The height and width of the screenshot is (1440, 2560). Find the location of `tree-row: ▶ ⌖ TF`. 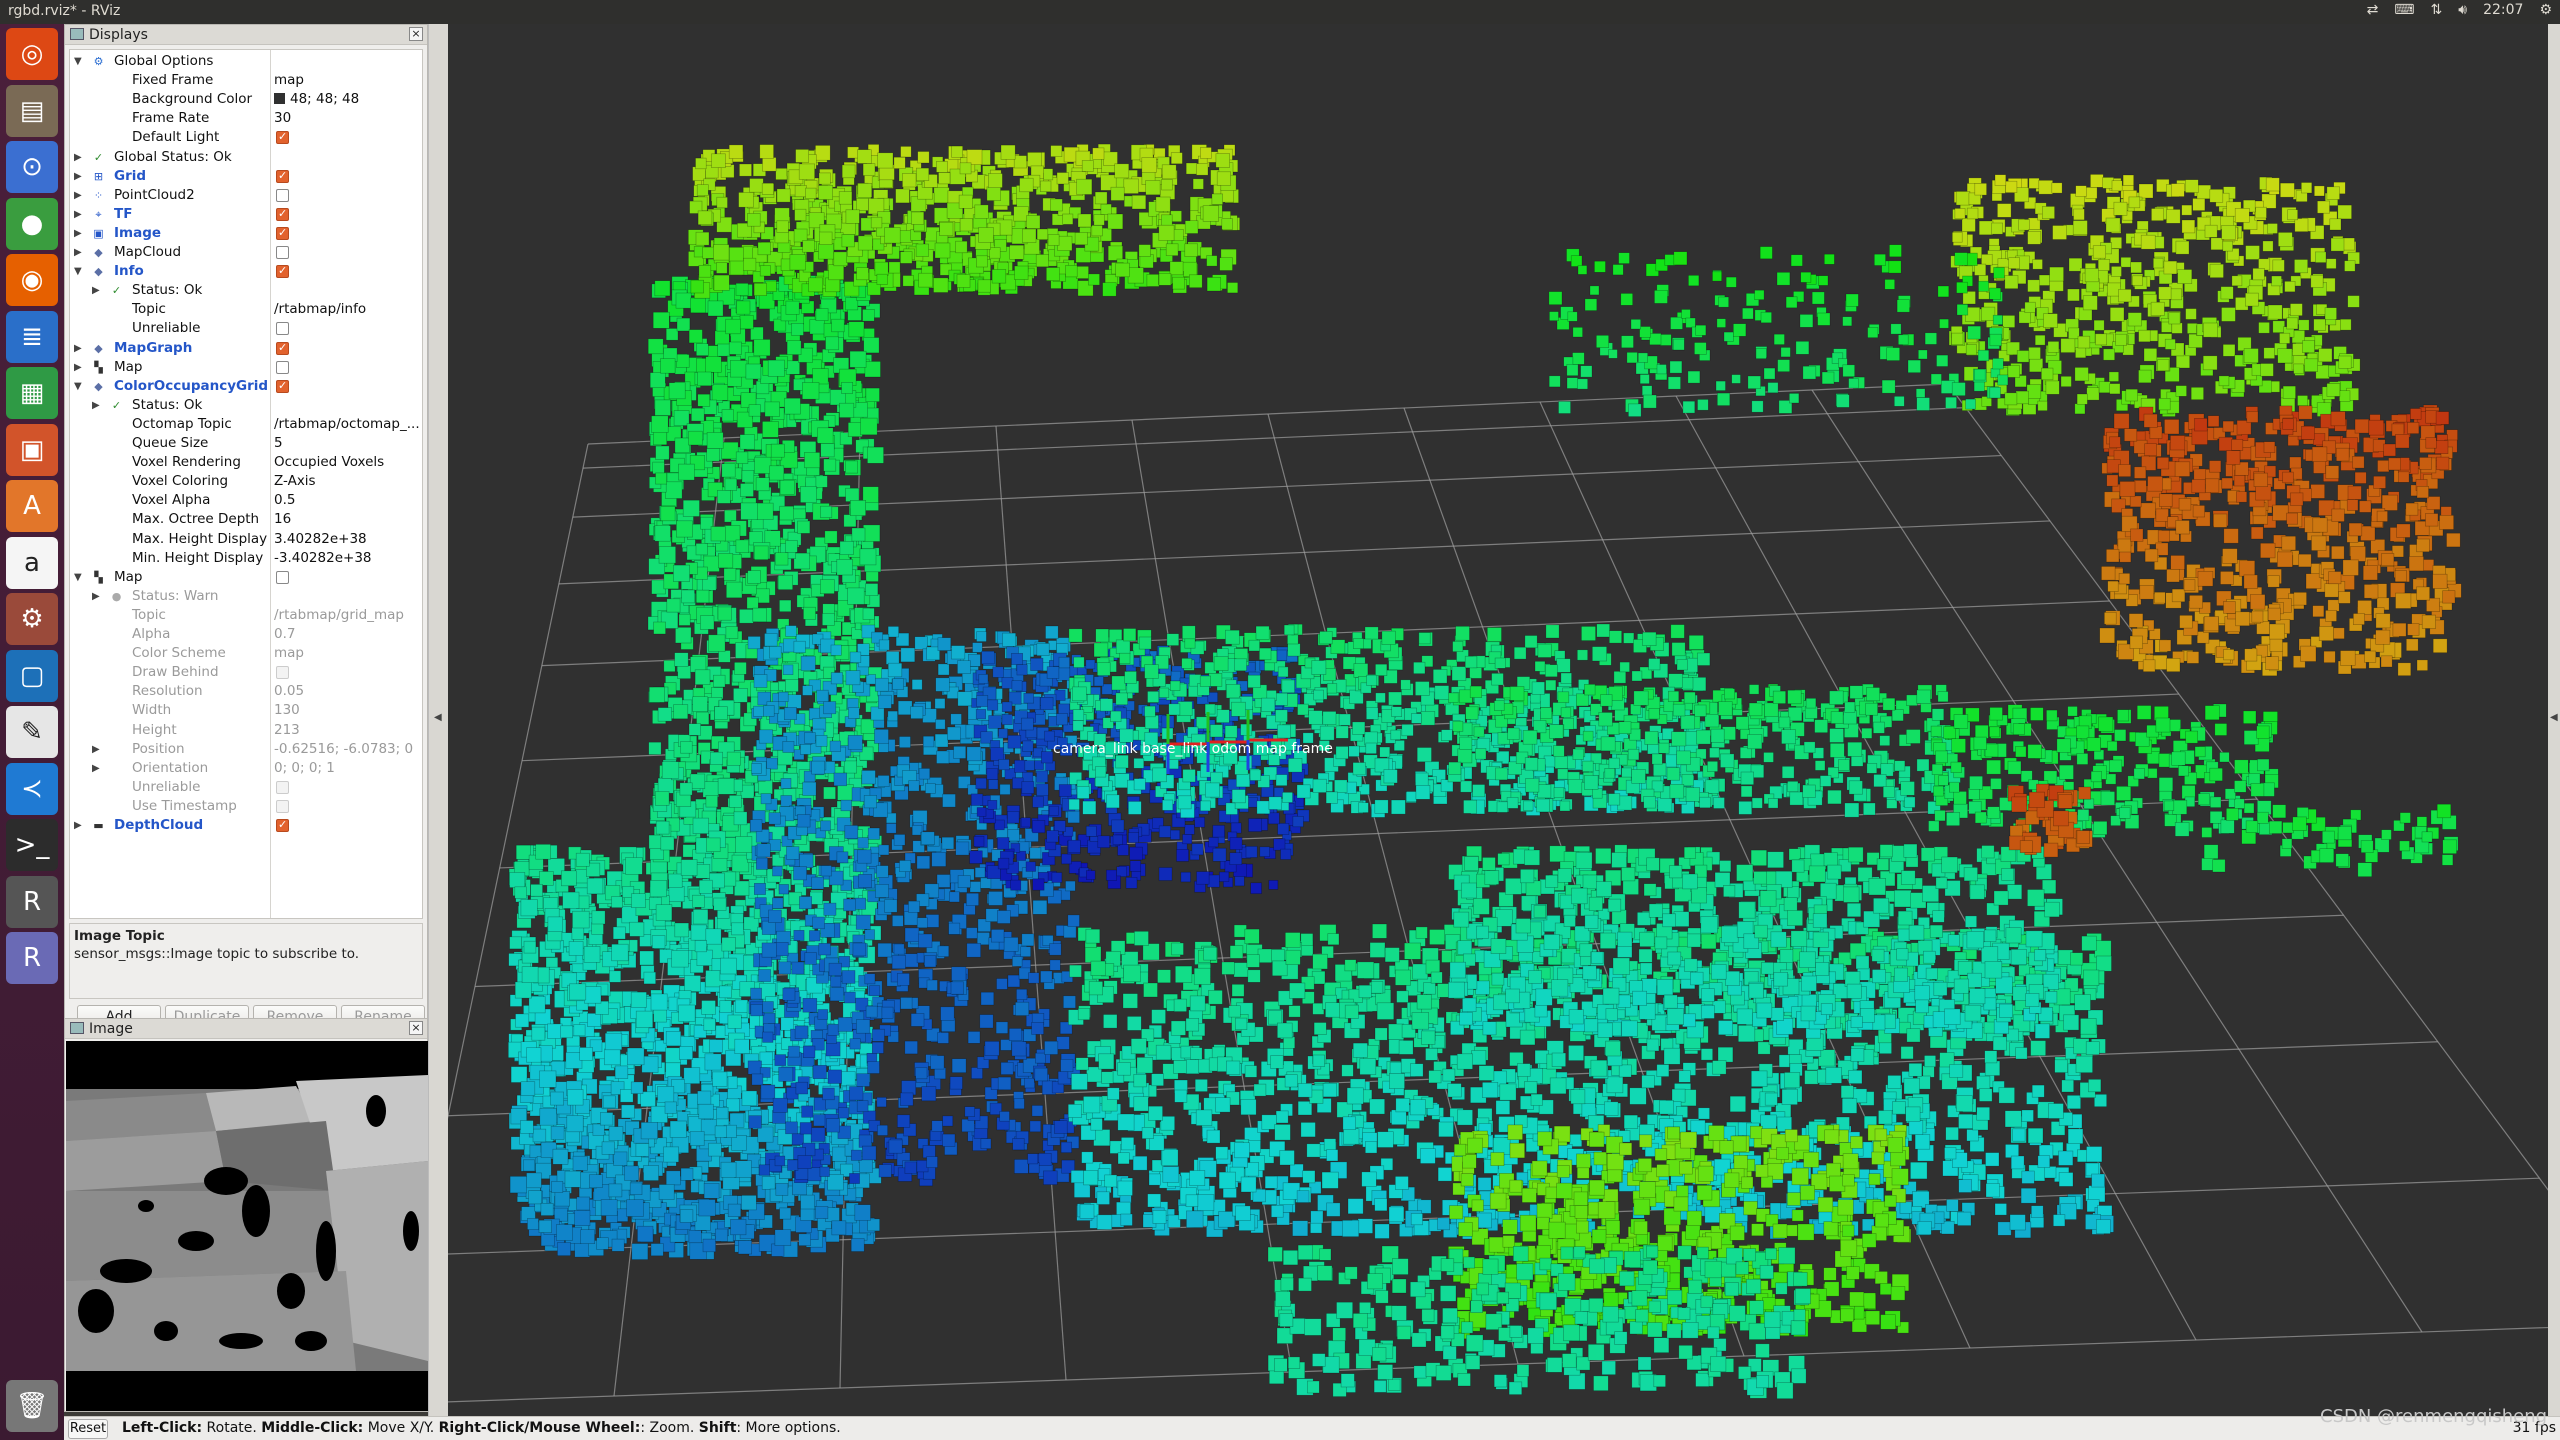

tree-row: ▶ ⌖ TF is located at coordinates (246, 214).